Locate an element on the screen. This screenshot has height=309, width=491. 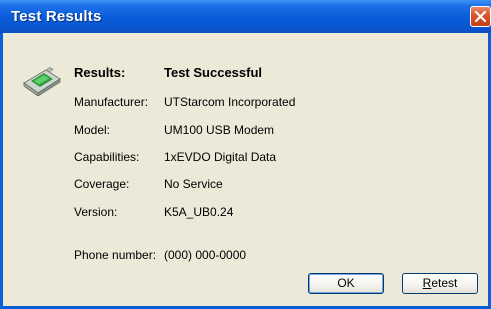
manufacturer-label: Manufacturer: is located at coordinates (111, 102).